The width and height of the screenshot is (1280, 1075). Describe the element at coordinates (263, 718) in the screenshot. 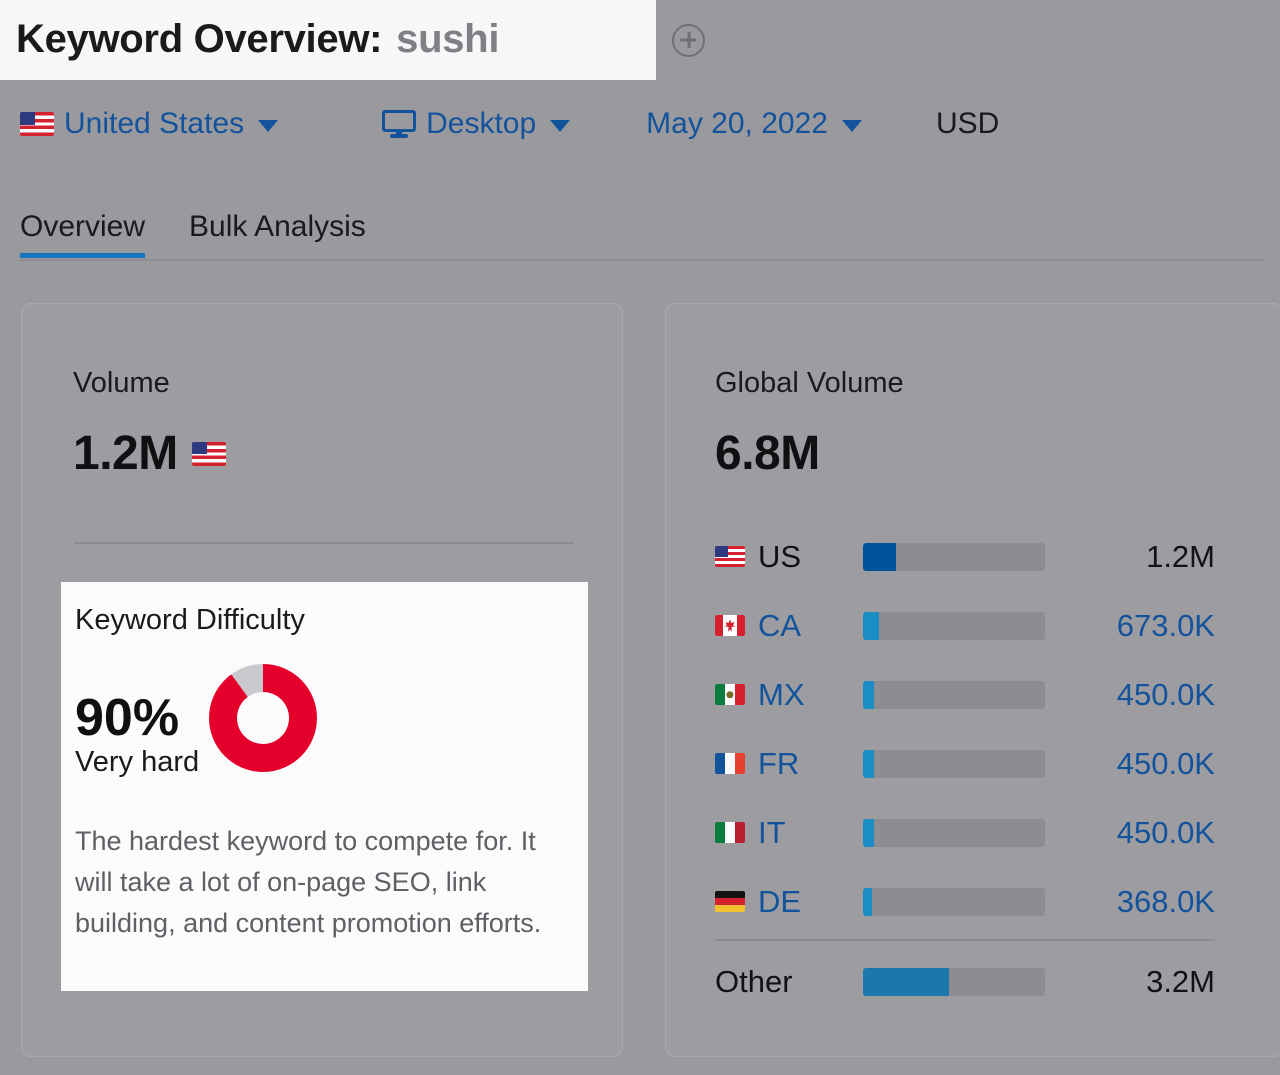

I see `keyword-difficulty-donut-chart` at that location.